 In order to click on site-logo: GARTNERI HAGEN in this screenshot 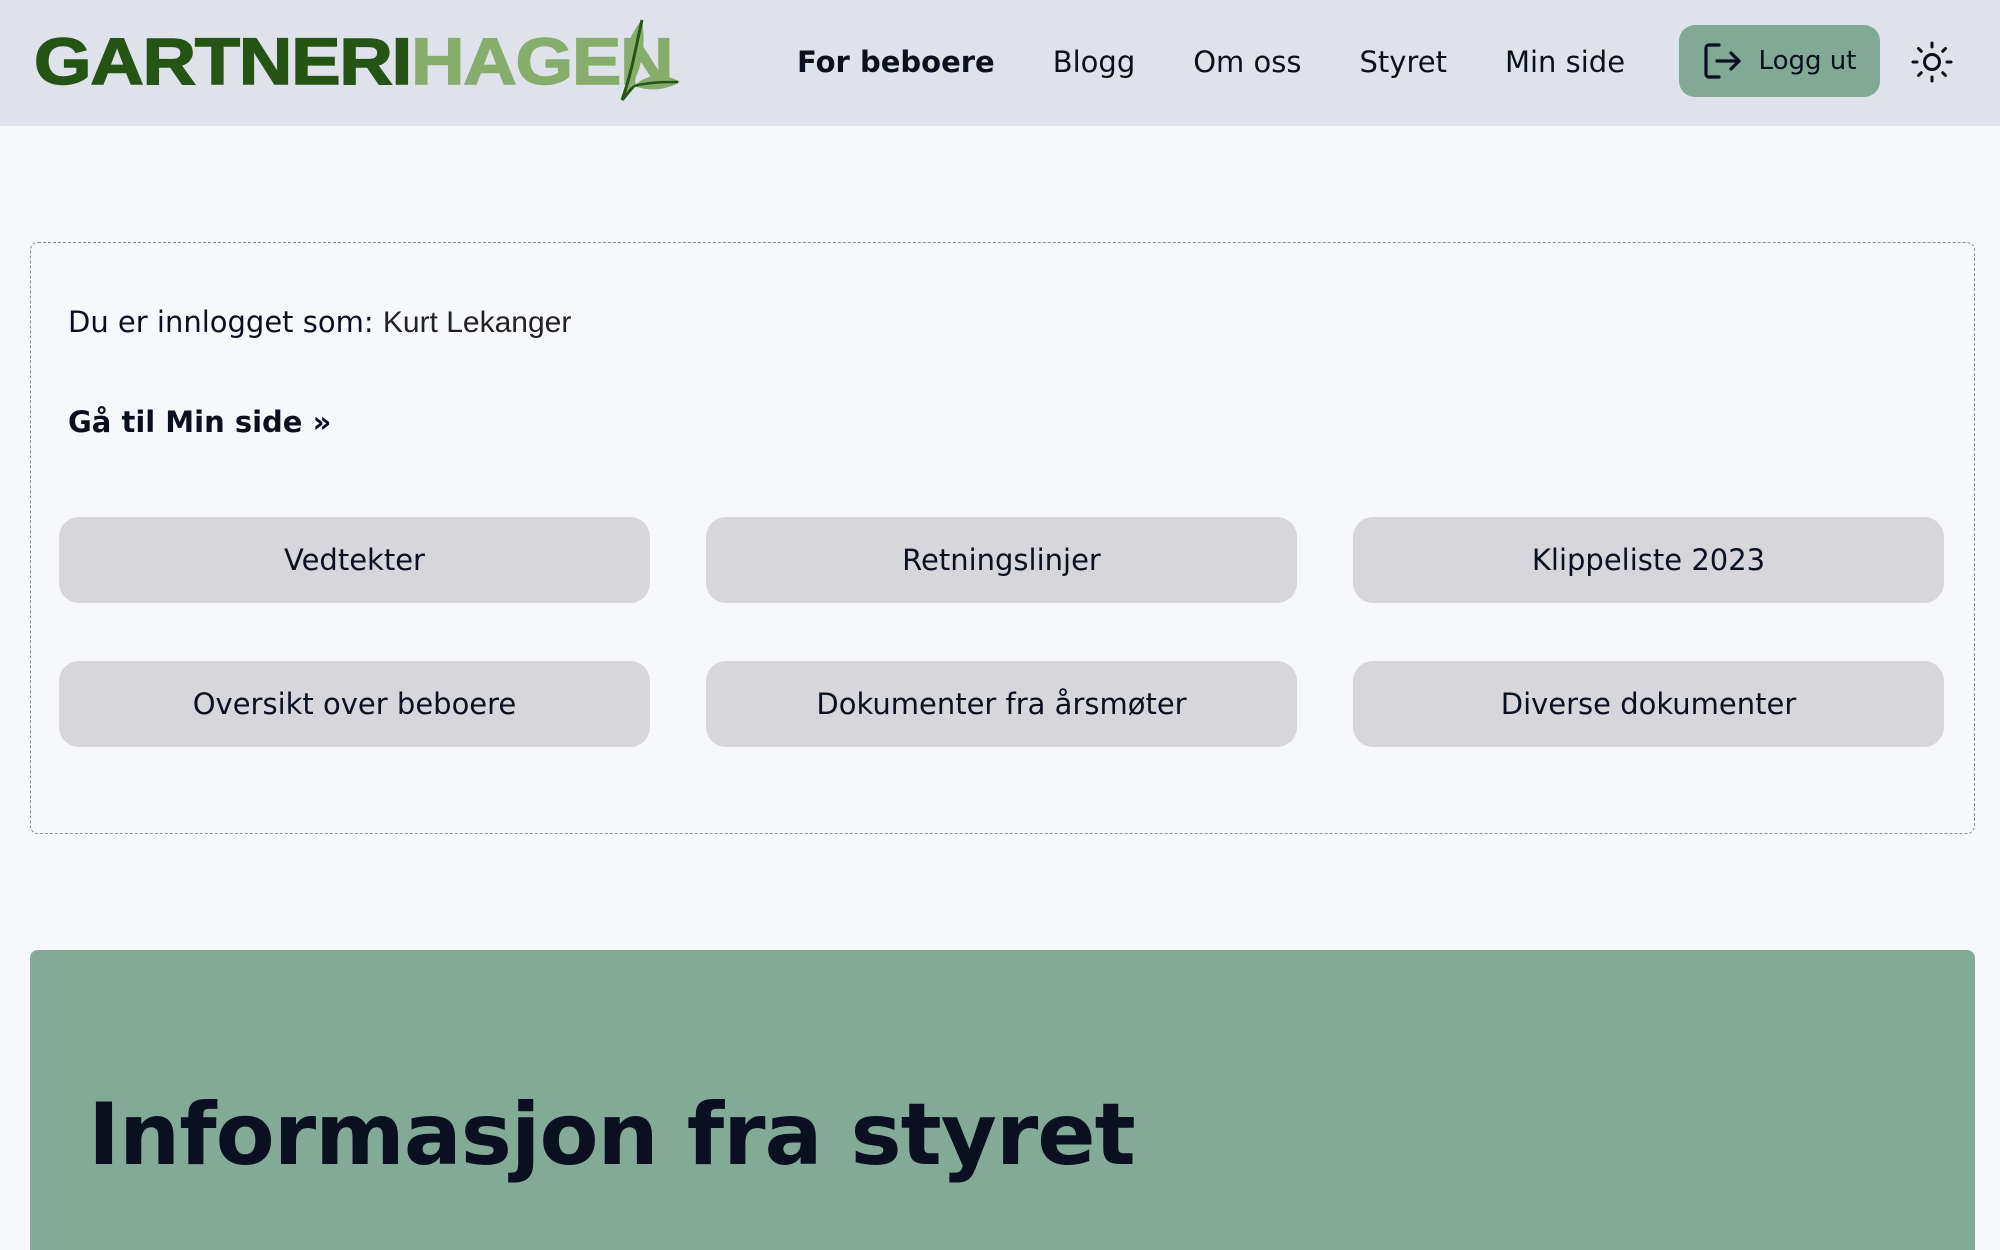, I will do `click(356, 61)`.